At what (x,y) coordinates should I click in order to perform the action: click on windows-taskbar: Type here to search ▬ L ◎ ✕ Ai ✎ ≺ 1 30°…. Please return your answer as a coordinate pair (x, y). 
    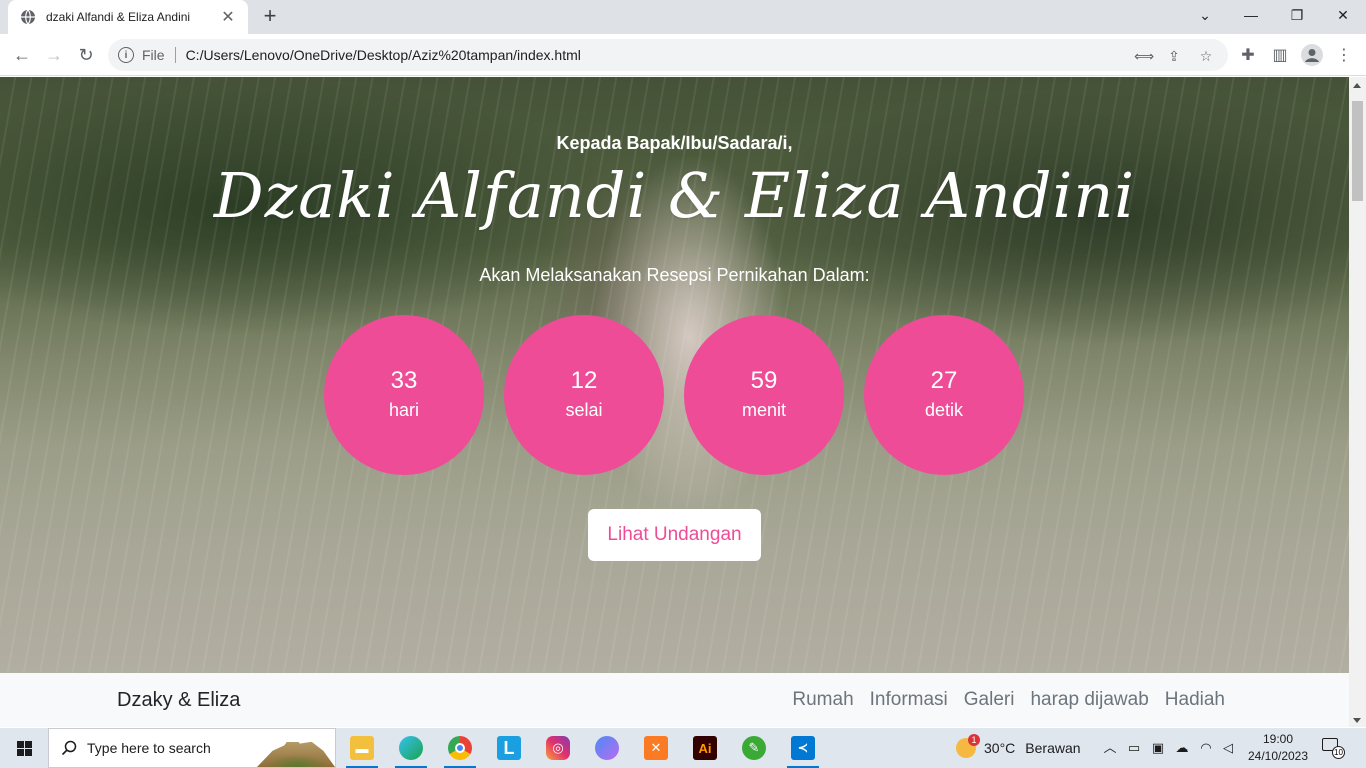
    Looking at the image, I should click on (683, 748).